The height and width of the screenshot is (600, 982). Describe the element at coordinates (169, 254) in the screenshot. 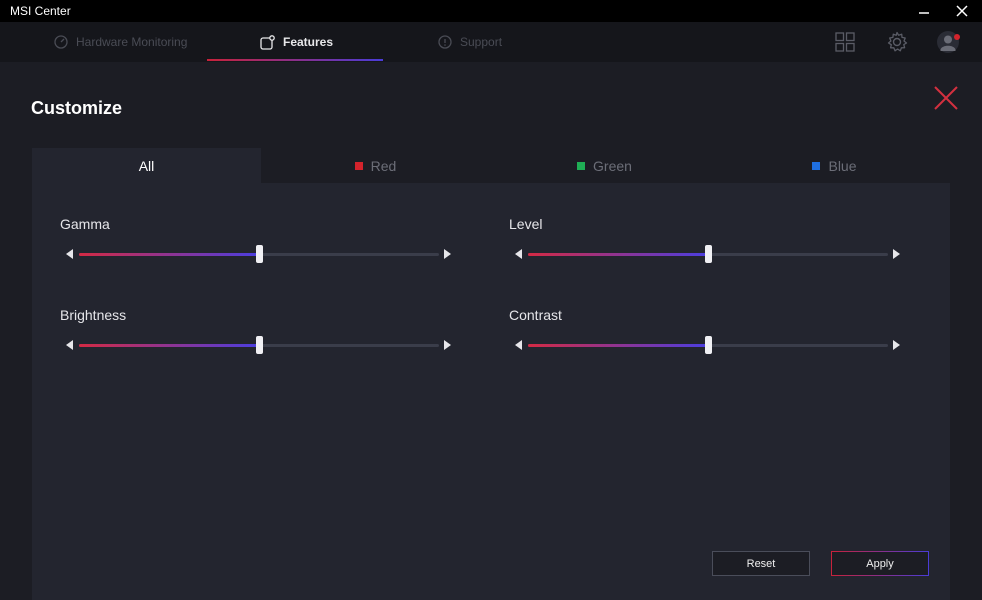

I see `gamma-fill` at that location.